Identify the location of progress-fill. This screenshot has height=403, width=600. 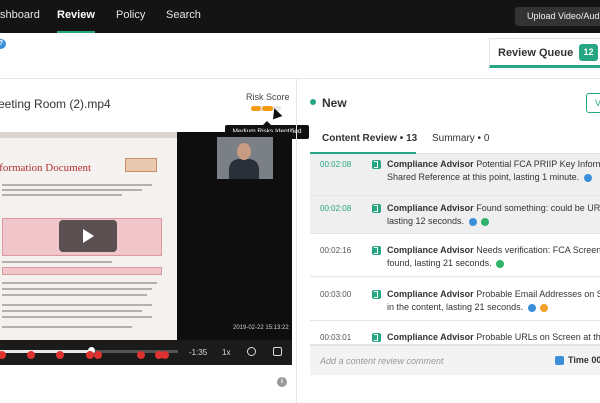
(45, 351).